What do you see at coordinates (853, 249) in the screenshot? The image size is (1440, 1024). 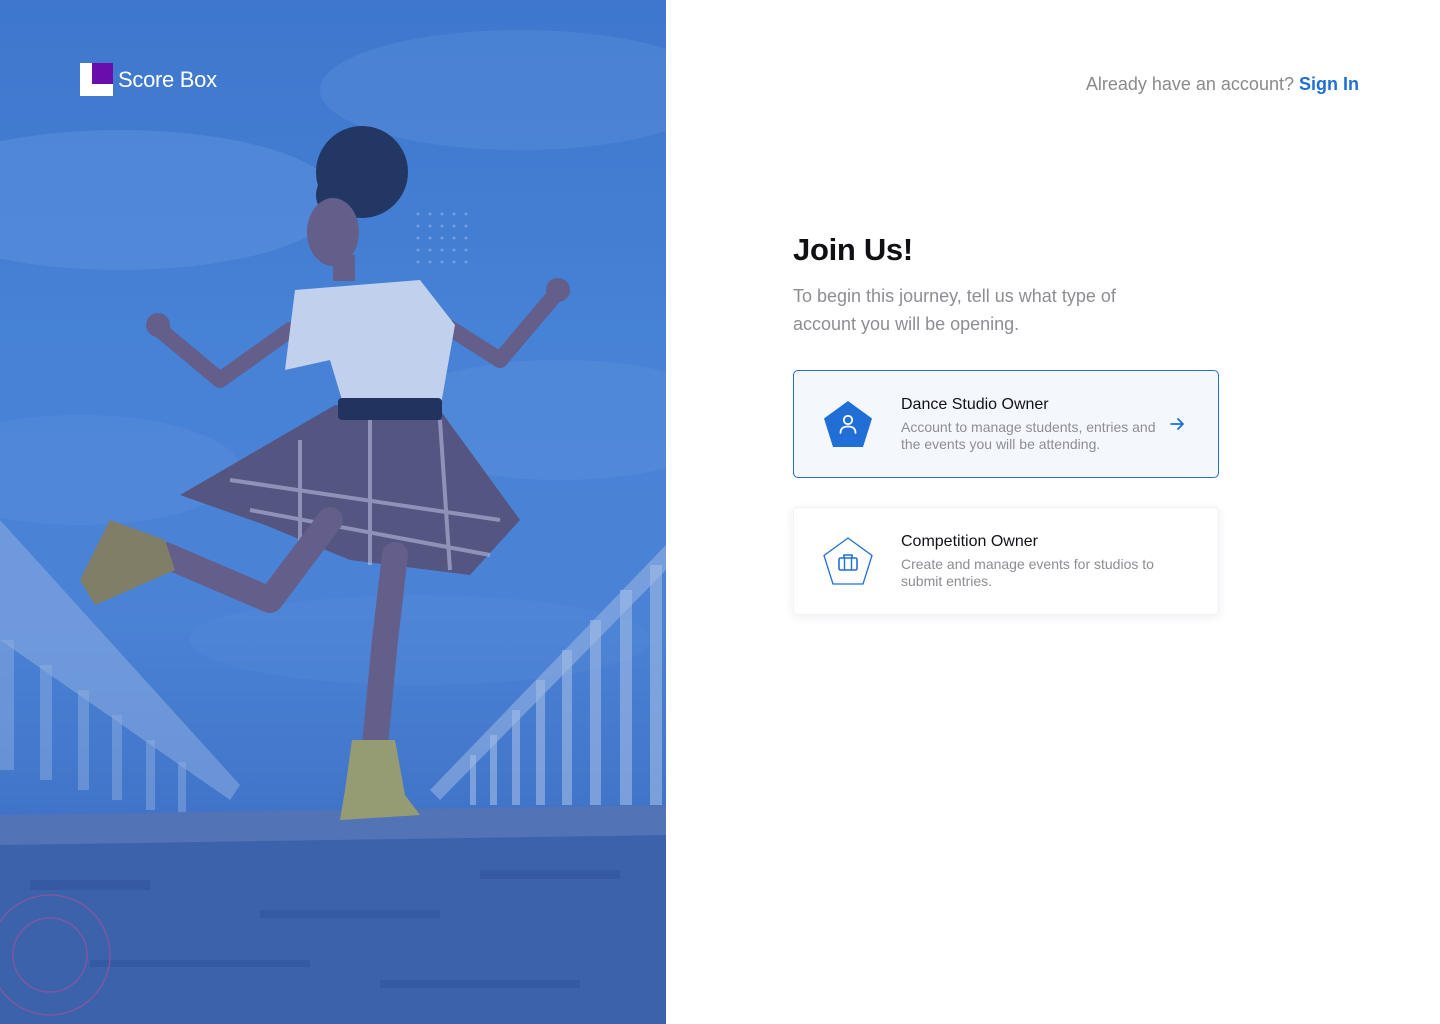 I see `page-title: Join Us!` at bounding box center [853, 249].